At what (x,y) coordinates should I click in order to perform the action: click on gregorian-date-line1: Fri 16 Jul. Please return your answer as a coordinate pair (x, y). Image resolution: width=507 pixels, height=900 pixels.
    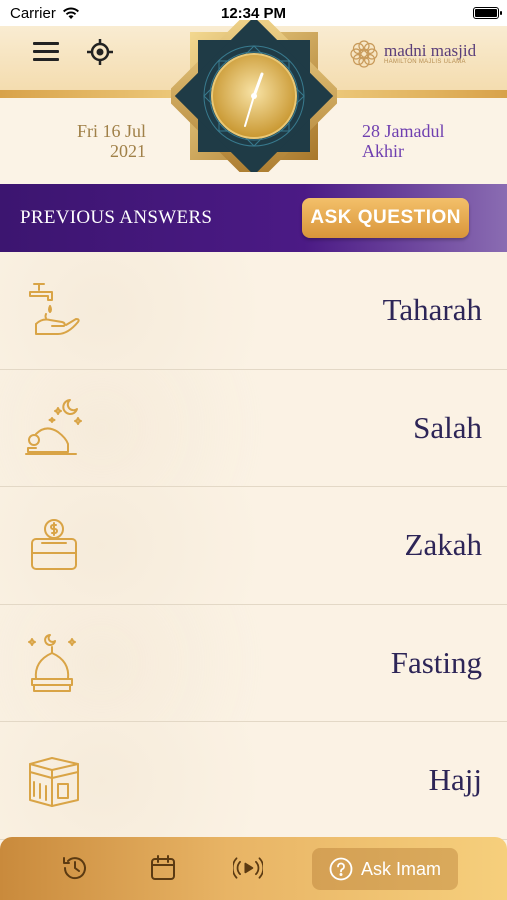
    Looking at the image, I should click on (111, 131).